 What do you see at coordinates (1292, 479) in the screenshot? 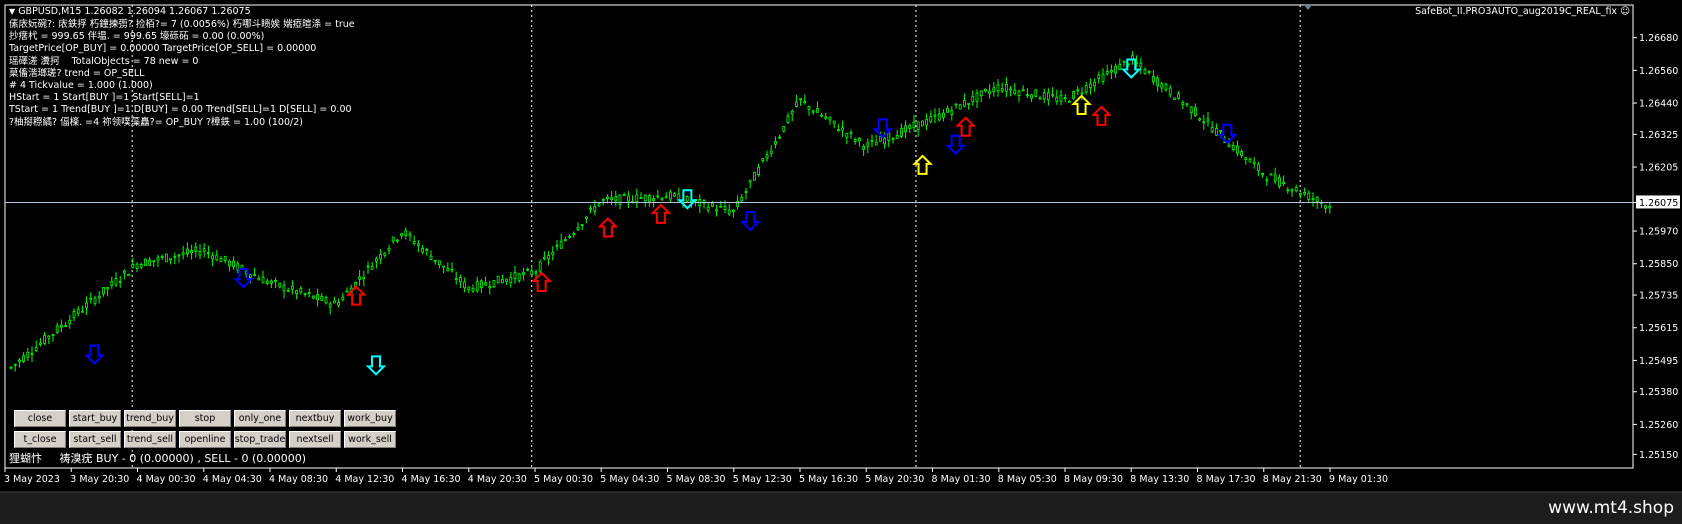
I see `time-tick-label: 8 May 21:30` at bounding box center [1292, 479].